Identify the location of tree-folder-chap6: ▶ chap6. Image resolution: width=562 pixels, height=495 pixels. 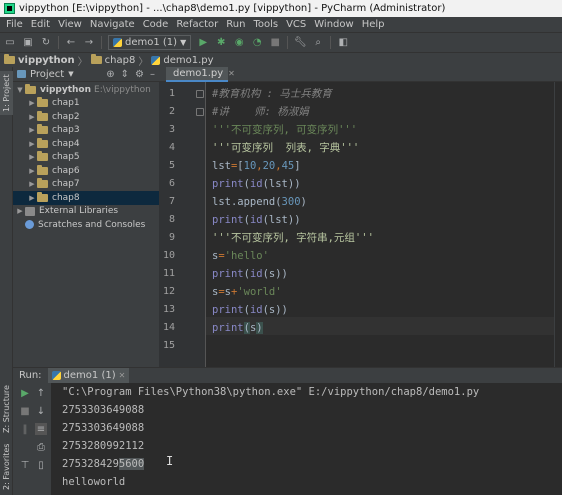
(86, 171).